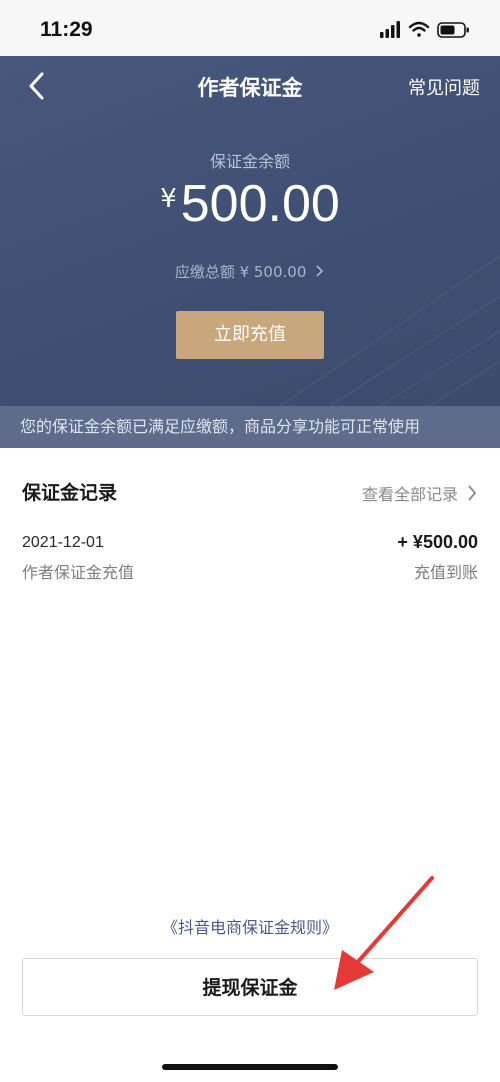  Describe the element at coordinates (66, 29) in the screenshot. I see `status-time: 11:29` at that location.